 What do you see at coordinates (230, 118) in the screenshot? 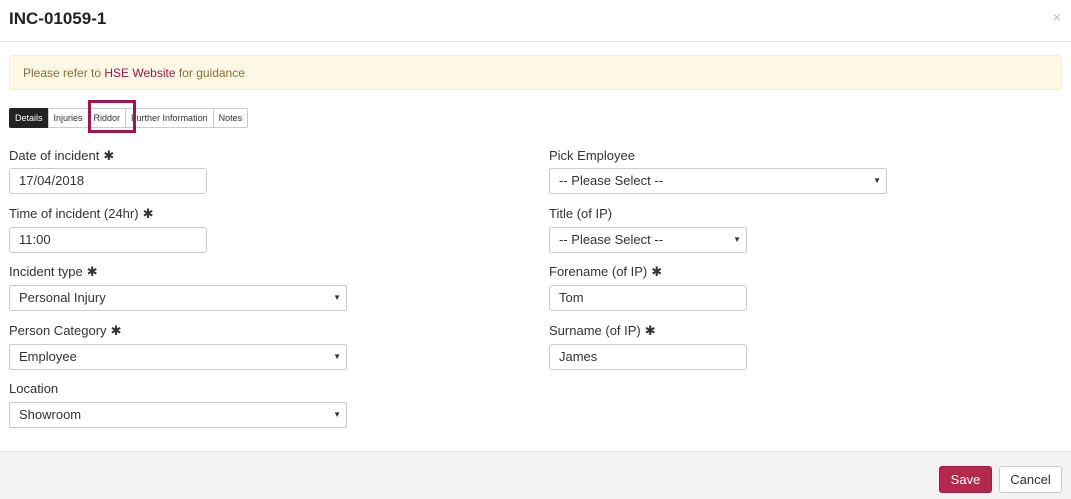
I see `tab-notes: Notes` at bounding box center [230, 118].